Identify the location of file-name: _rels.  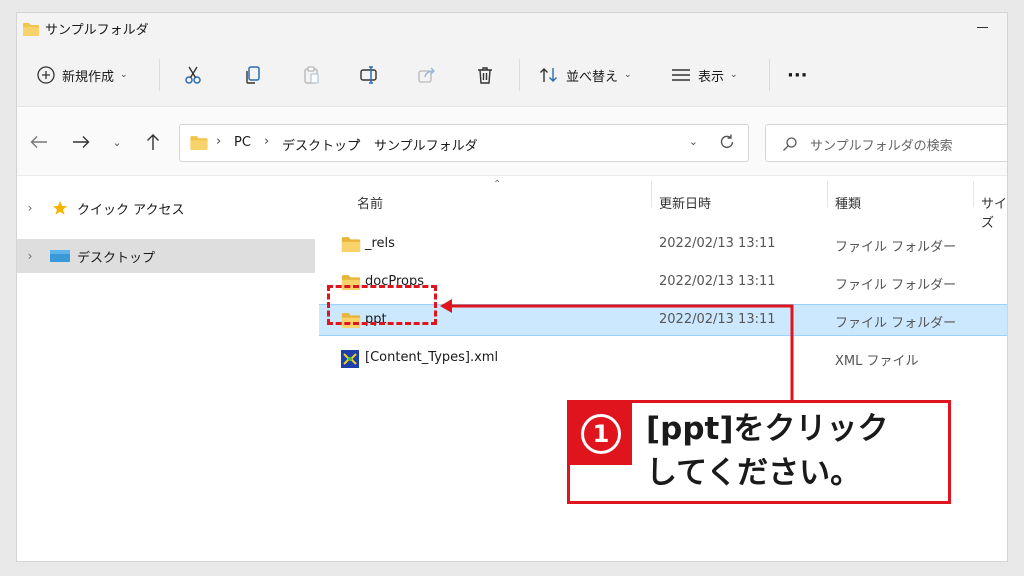
(380, 243).